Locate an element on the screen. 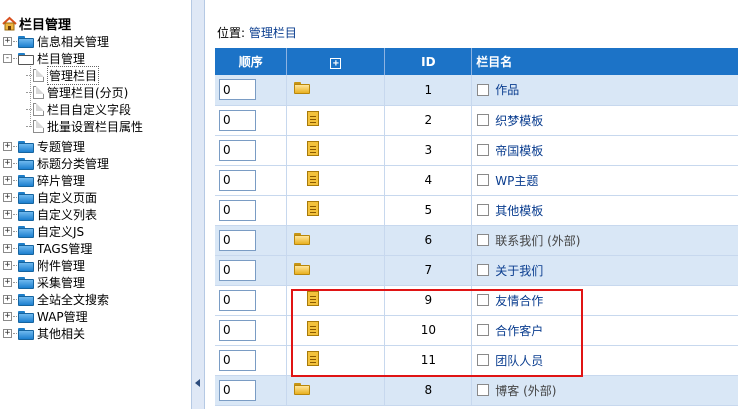 Image resolution: width=738 pixels, height=409 pixels. table-row: 5 其他模板 is located at coordinates (476, 210).